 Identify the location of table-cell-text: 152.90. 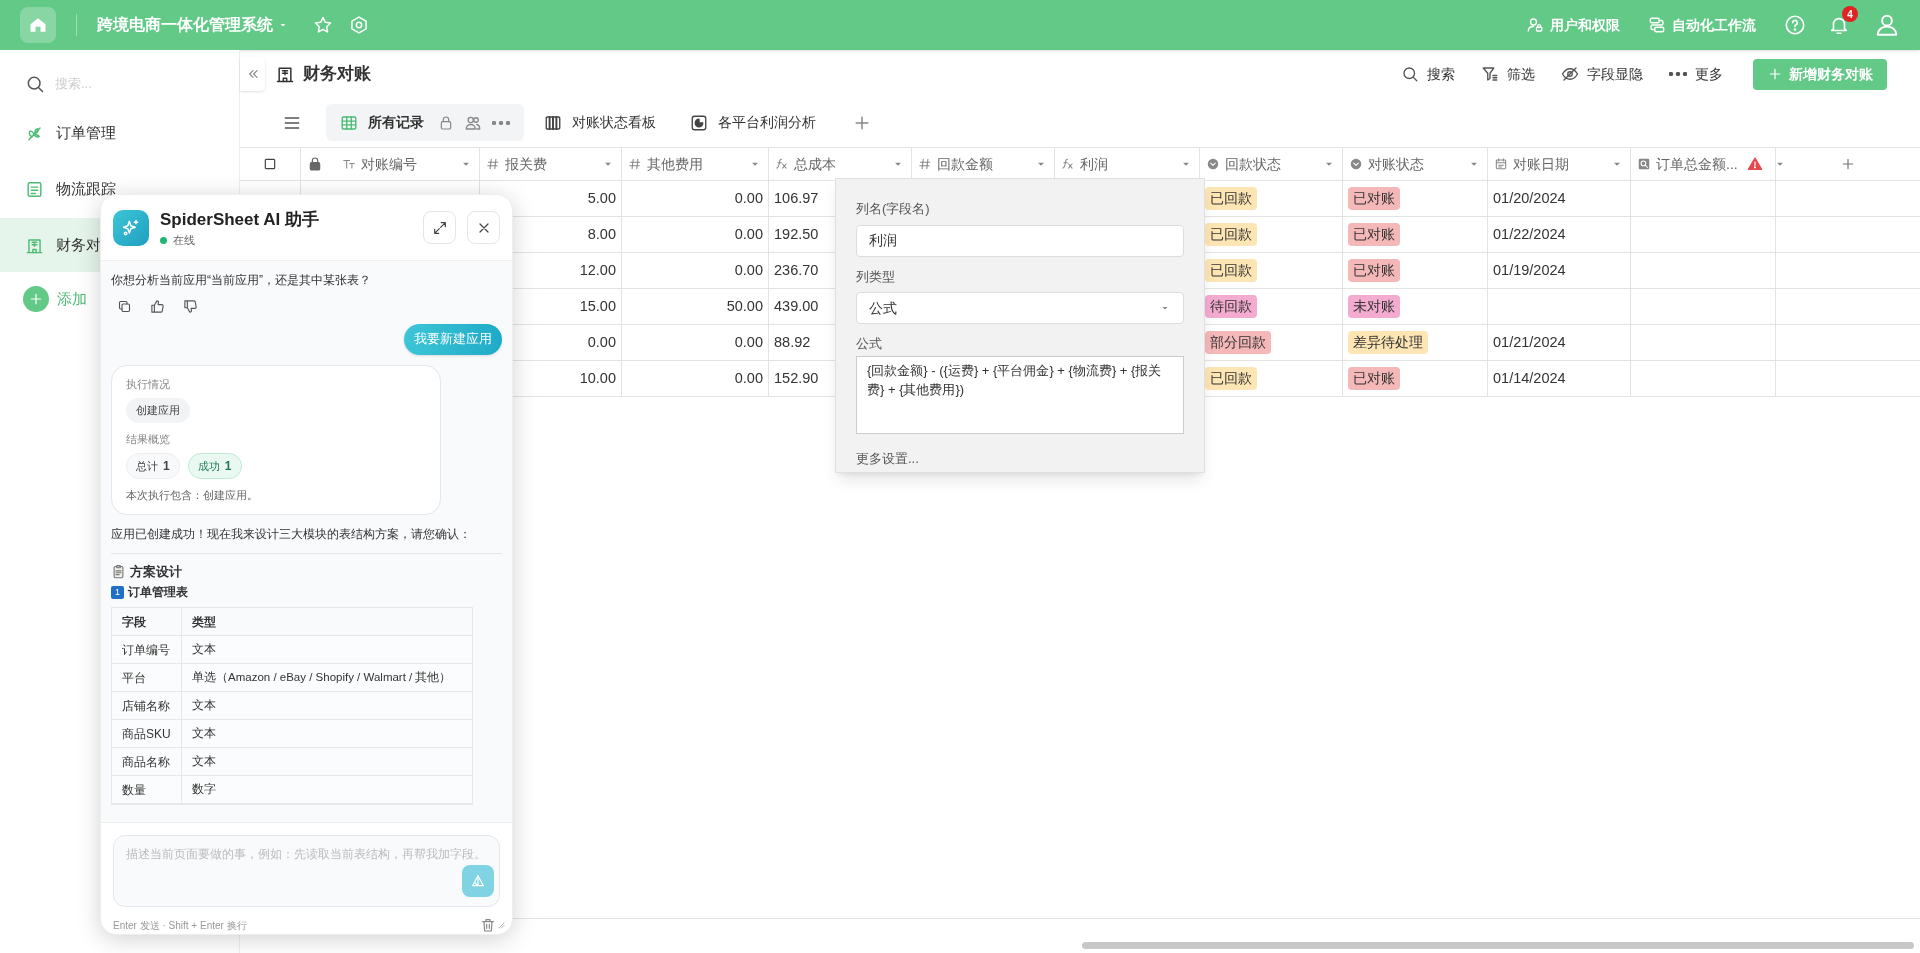
(796, 378).